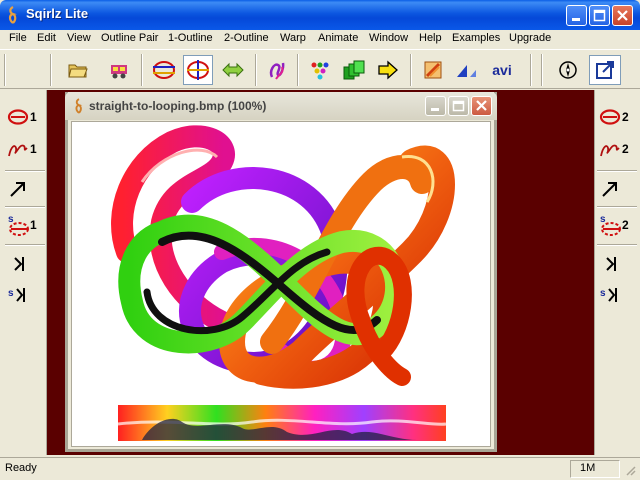  Describe the element at coordinates (625, 117) in the screenshot. I see `outline-2-count: 2` at that location.